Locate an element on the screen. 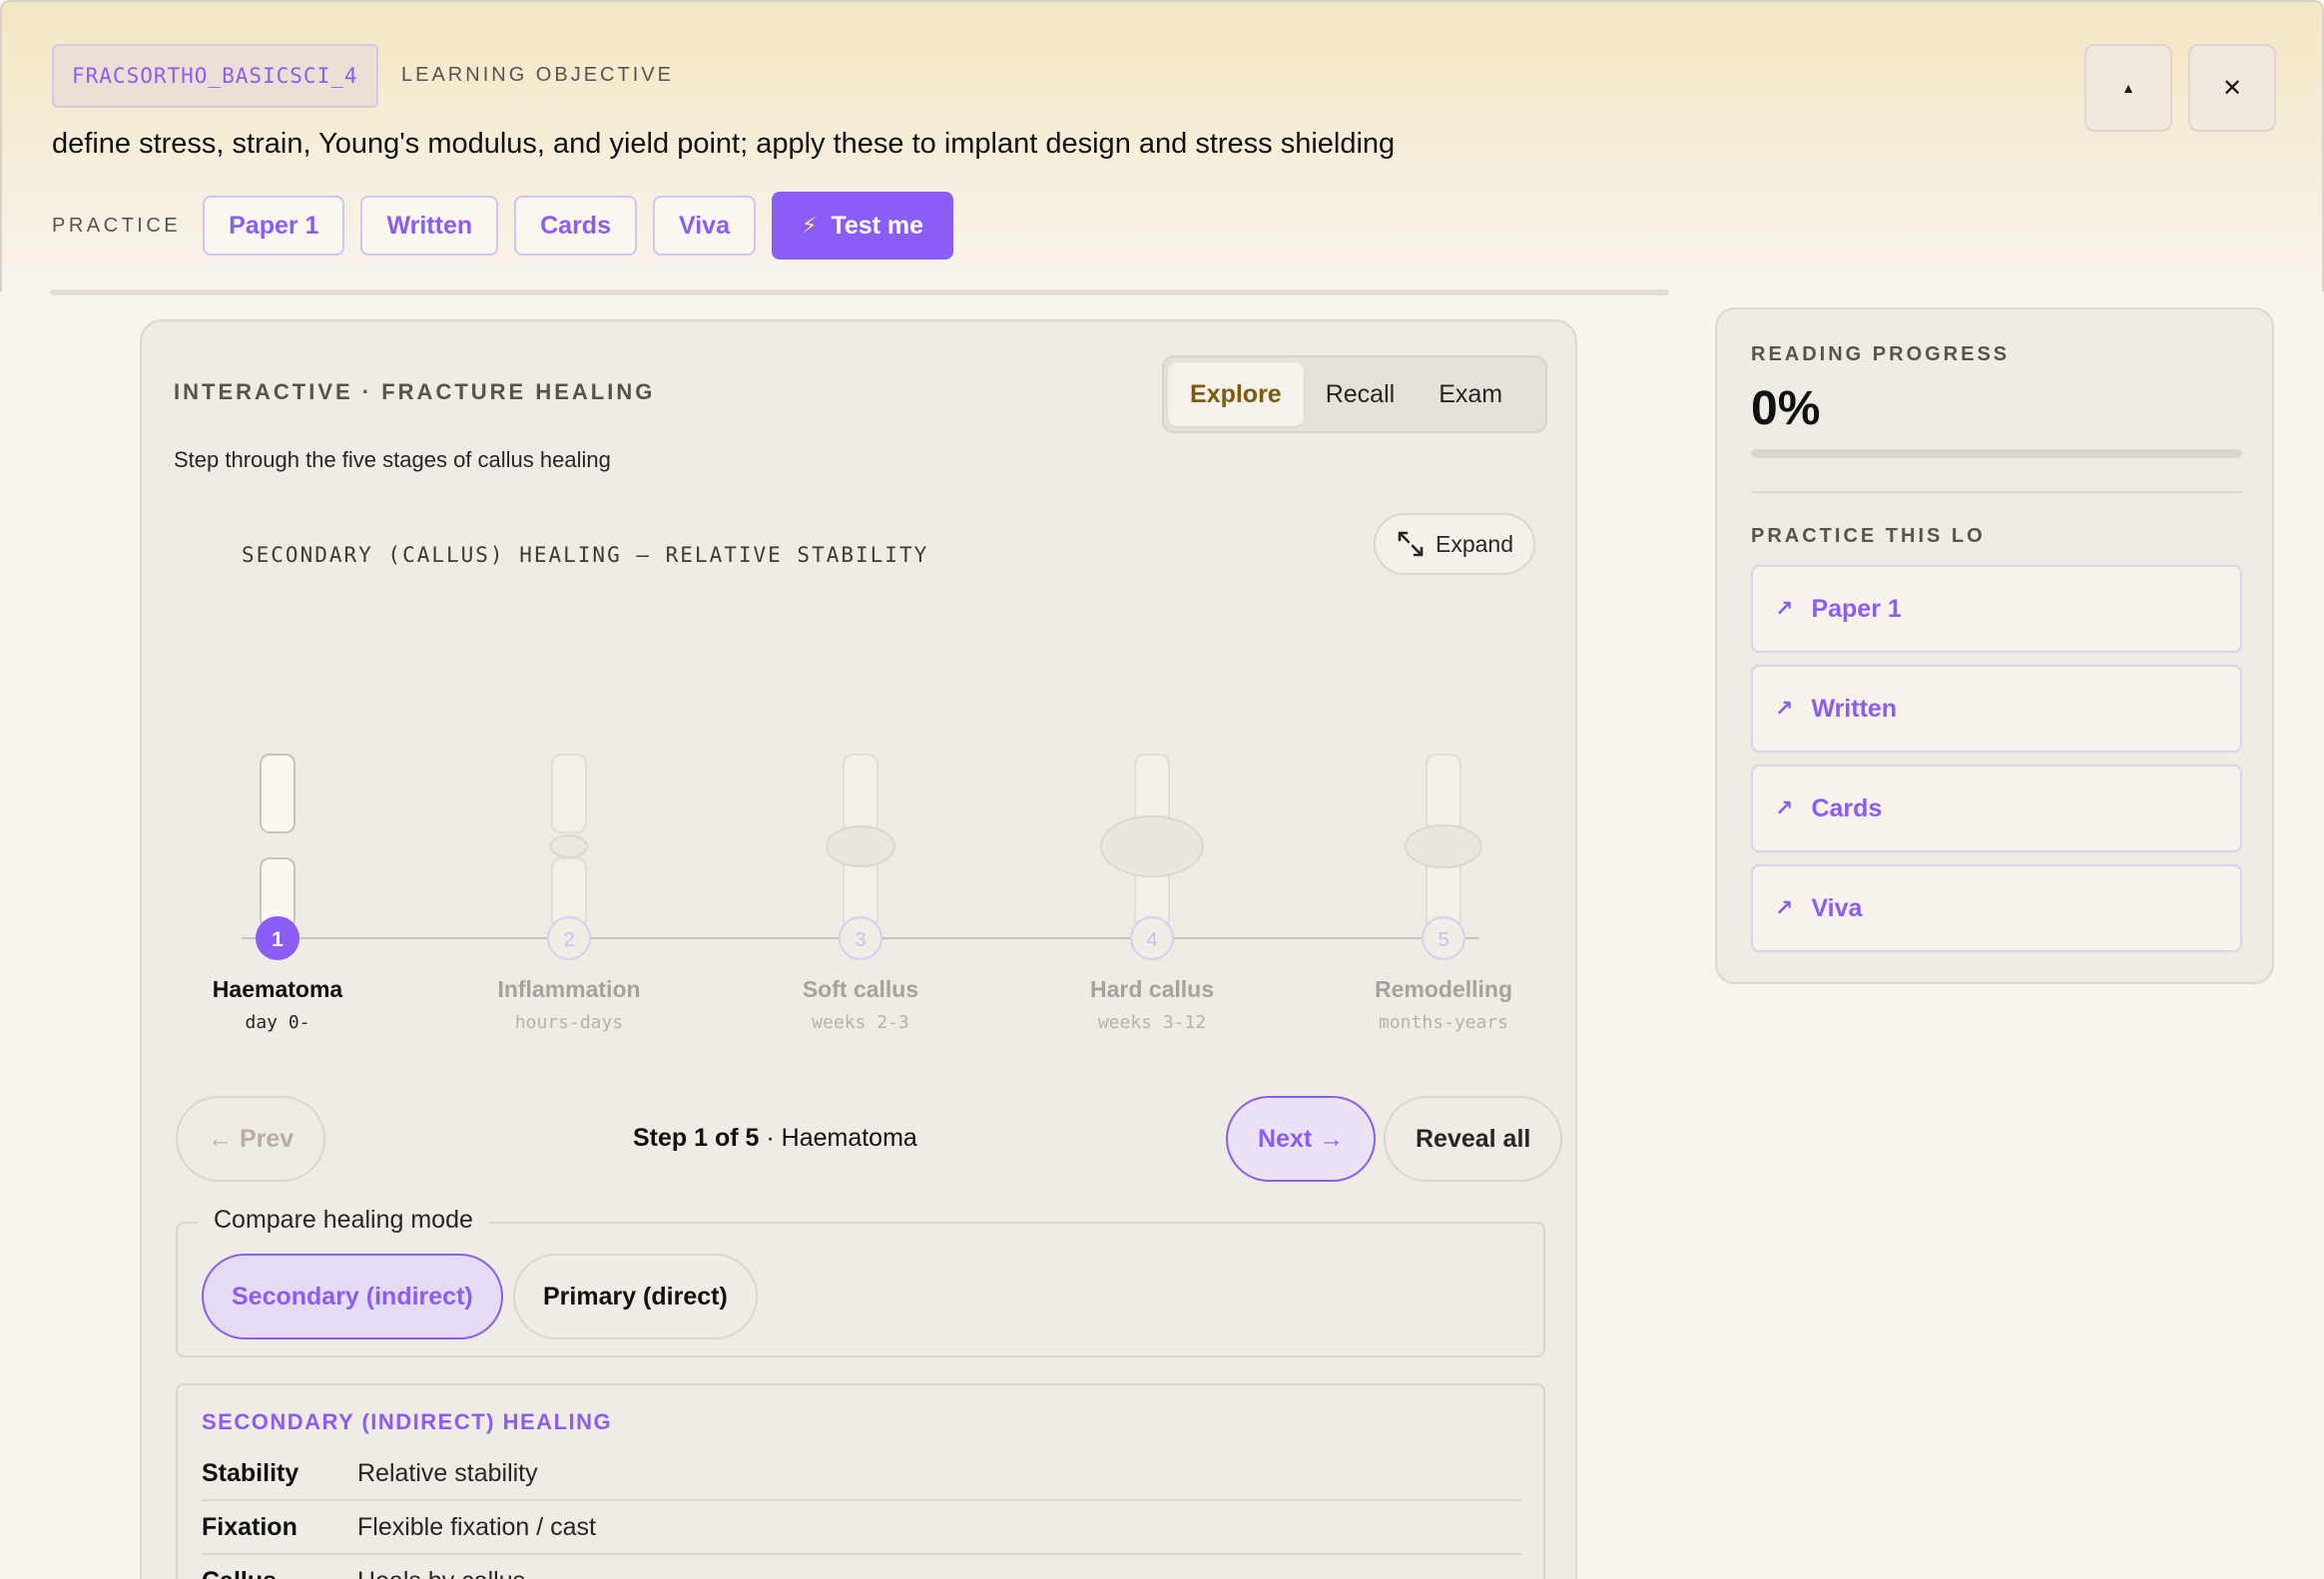  info-key: Stability is located at coordinates (251, 1472).